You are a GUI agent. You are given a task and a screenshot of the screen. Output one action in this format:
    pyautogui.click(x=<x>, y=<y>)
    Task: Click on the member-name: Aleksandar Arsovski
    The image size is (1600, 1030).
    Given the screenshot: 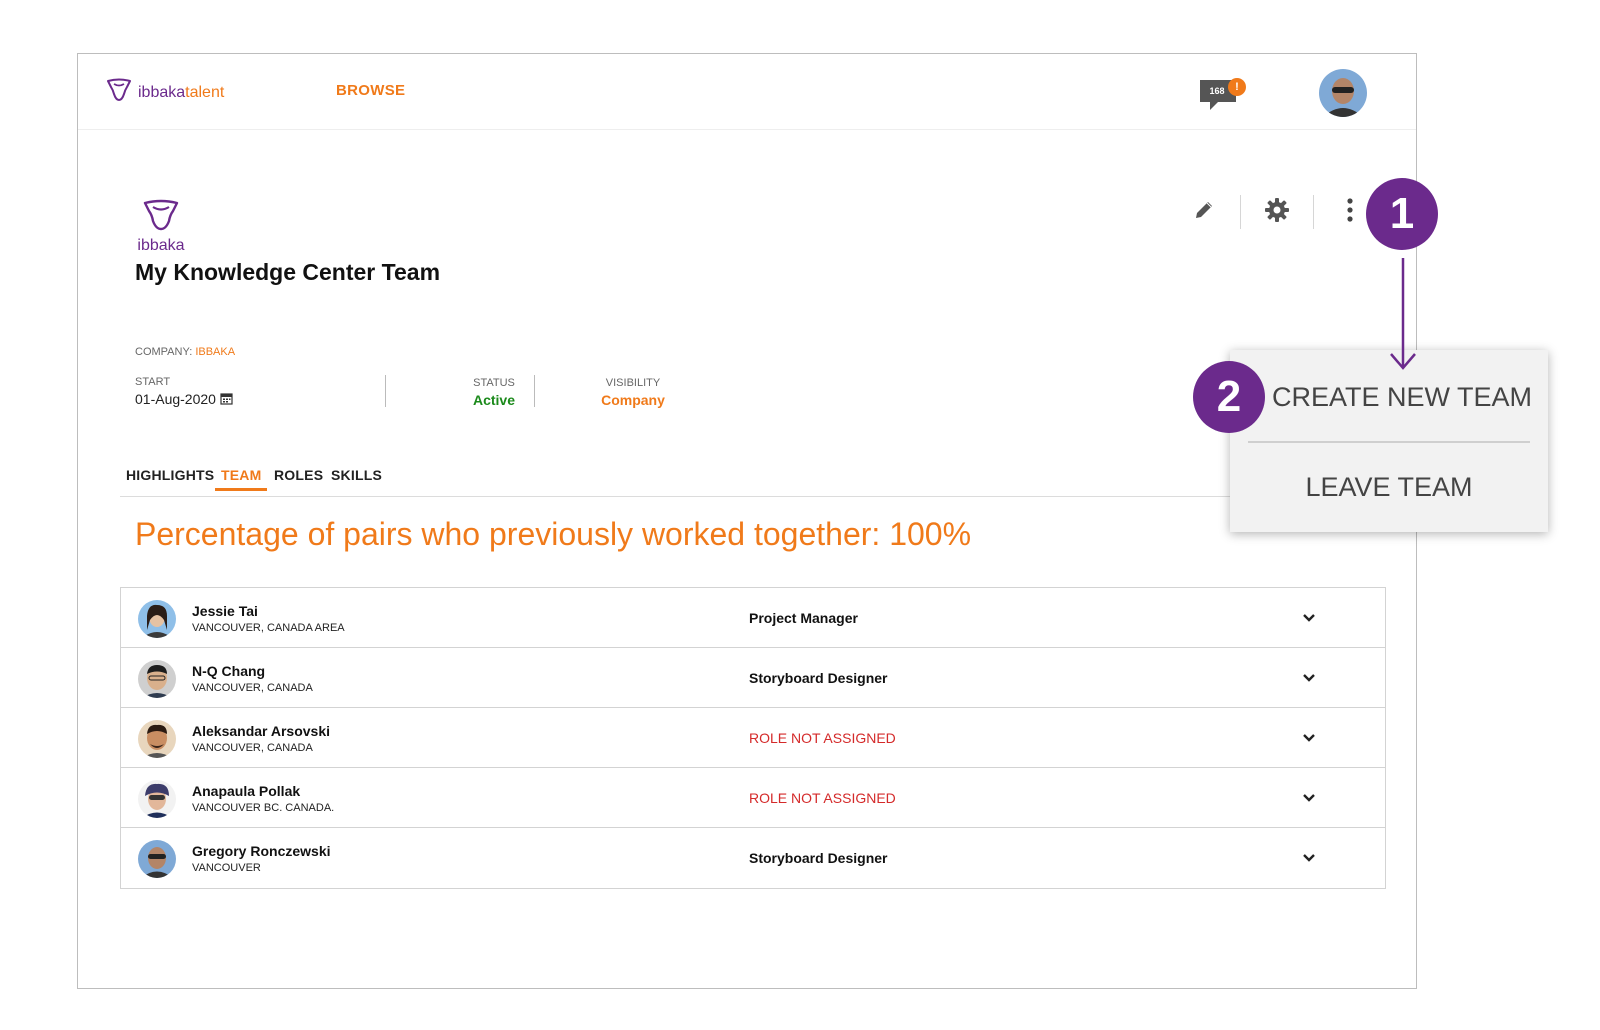 What is the action you would take?
    pyautogui.click(x=261, y=731)
    